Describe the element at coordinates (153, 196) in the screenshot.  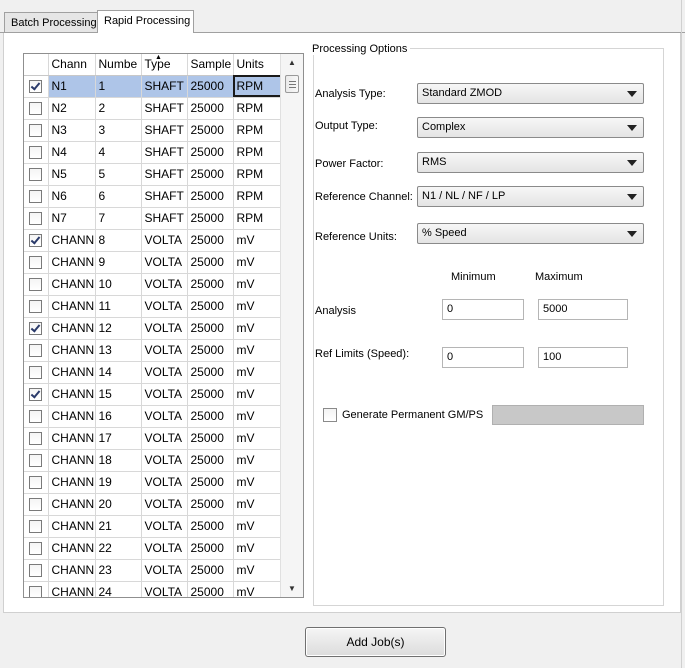
I see `table-row: N6 6 SHAFT 25000 RPM` at that location.